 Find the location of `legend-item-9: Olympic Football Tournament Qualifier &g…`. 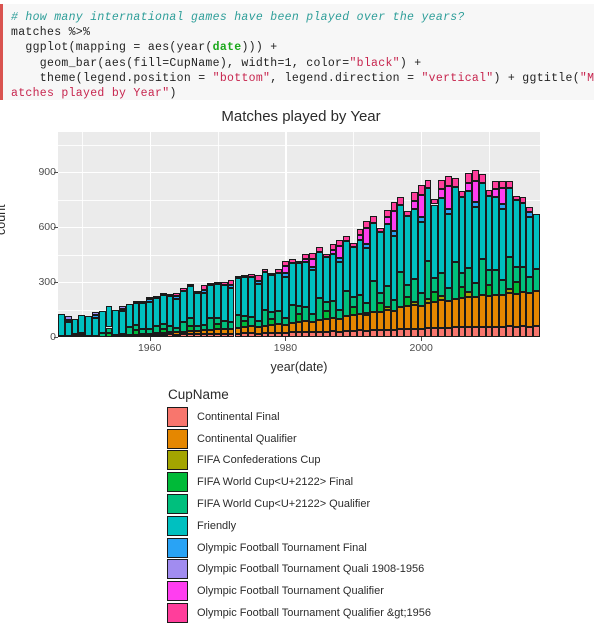

legend-item-9: Olympic Football Tournament Qualifier &g… is located at coordinates (299, 613).